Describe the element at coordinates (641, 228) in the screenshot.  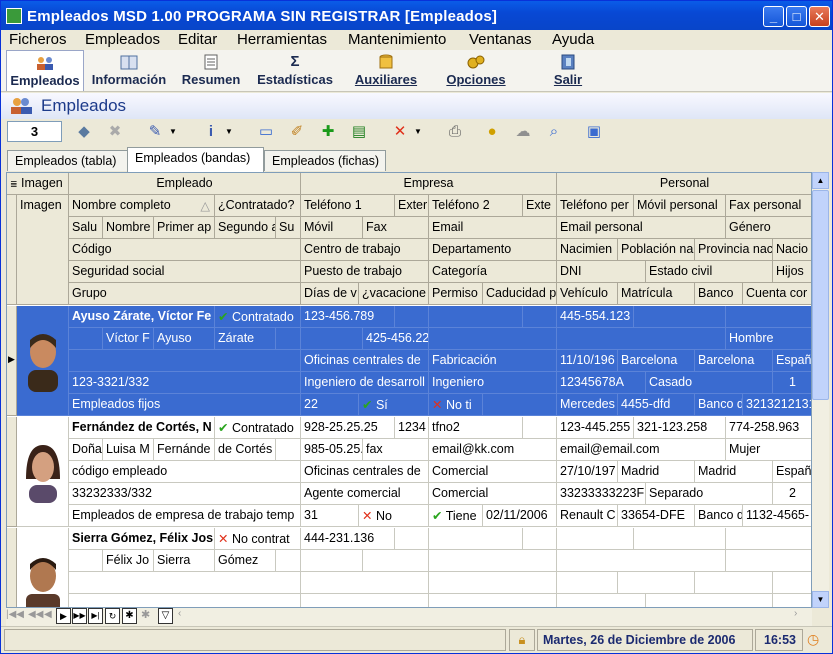
I see `col-email-personal: Email personal` at that location.